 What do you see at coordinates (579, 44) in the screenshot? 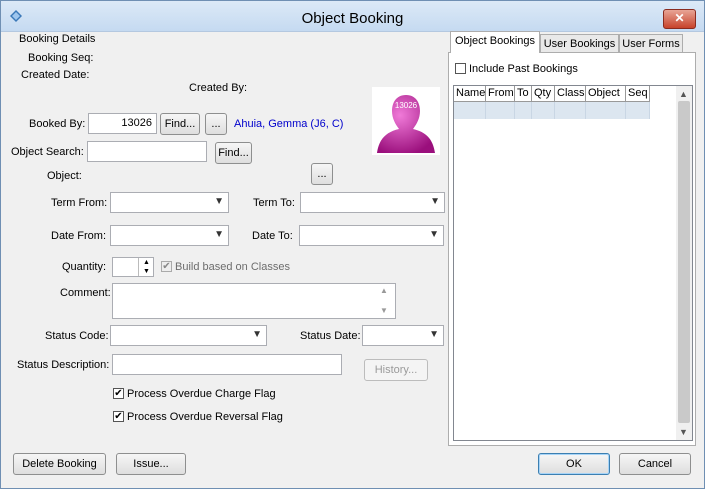
I see `tab-user-bookings: User Bookings` at bounding box center [579, 44].